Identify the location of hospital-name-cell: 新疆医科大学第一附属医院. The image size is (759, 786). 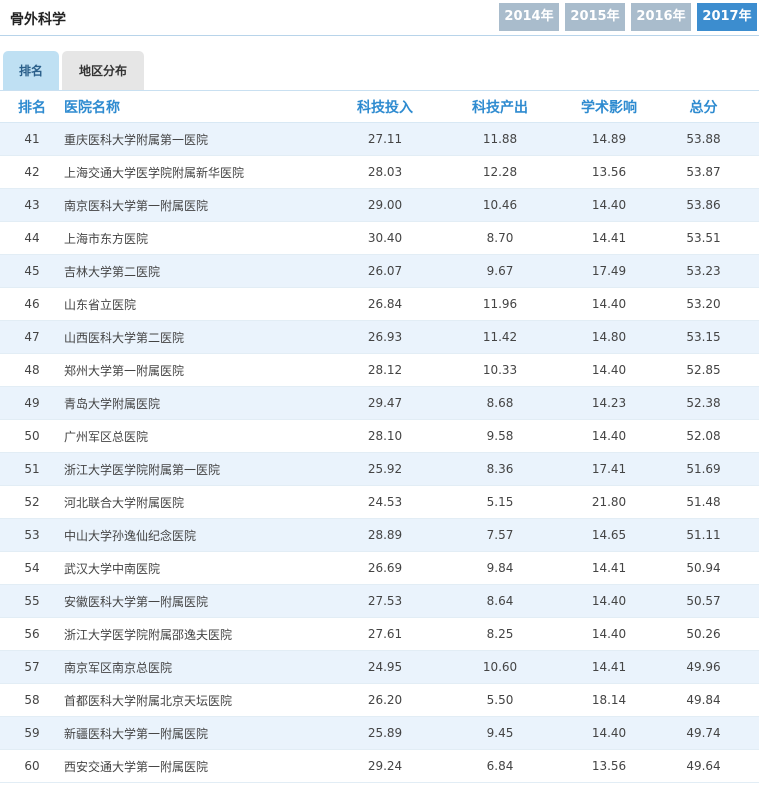
(136, 733).